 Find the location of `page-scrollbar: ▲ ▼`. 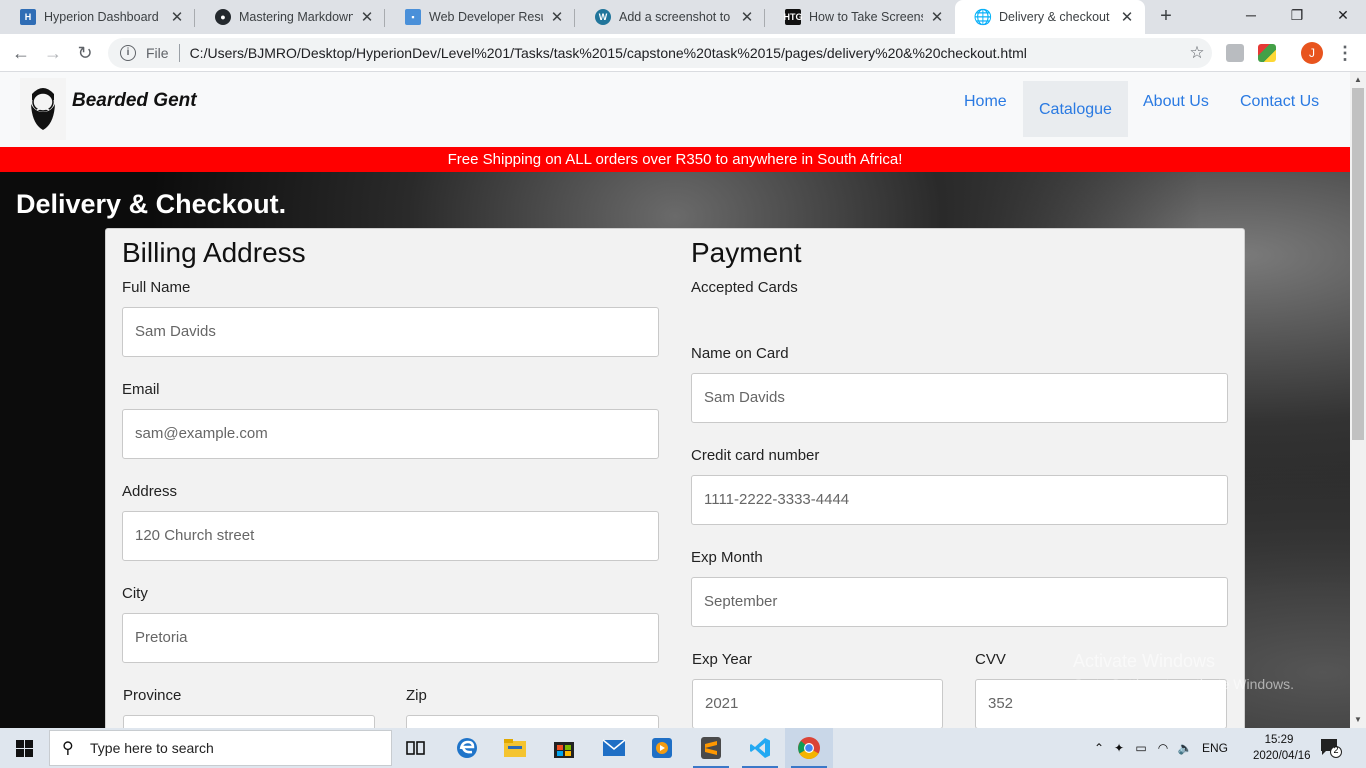

page-scrollbar: ▲ ▼ is located at coordinates (1358, 400).